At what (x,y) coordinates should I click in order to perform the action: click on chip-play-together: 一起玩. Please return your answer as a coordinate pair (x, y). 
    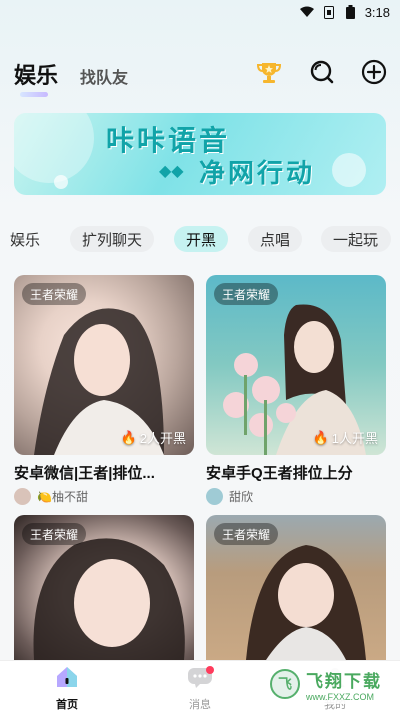
    Looking at the image, I should click on (356, 239).